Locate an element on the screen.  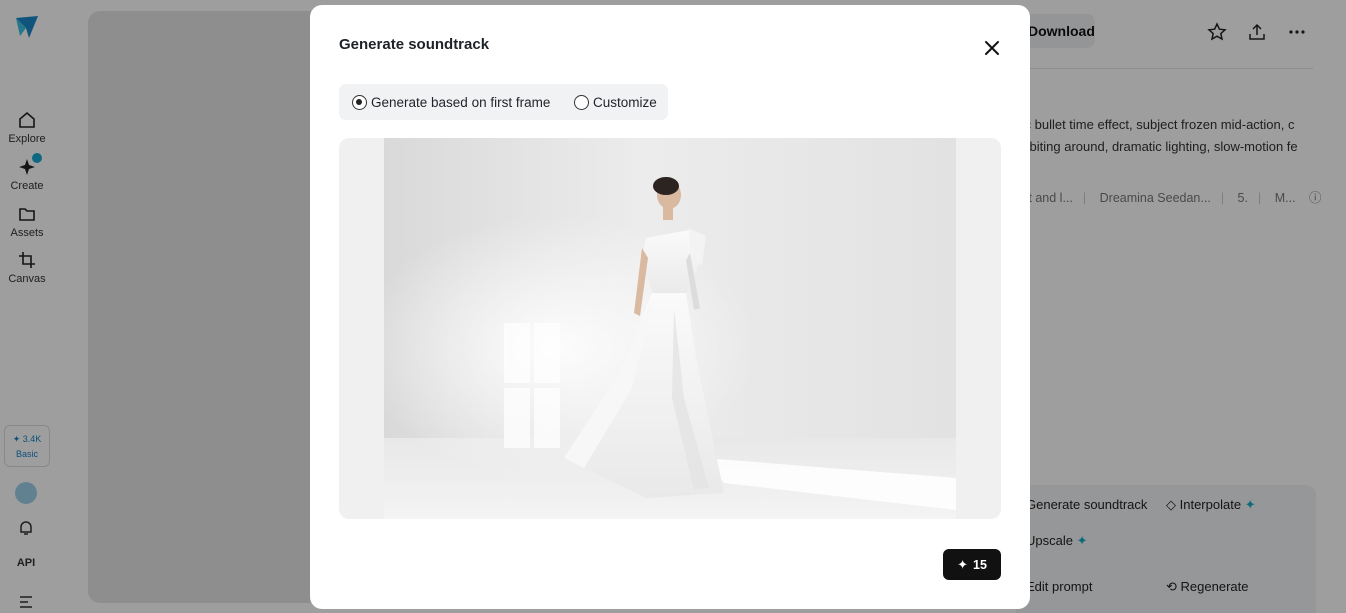
option-first-frame: Generate based on first frame is located at coordinates (451, 102).